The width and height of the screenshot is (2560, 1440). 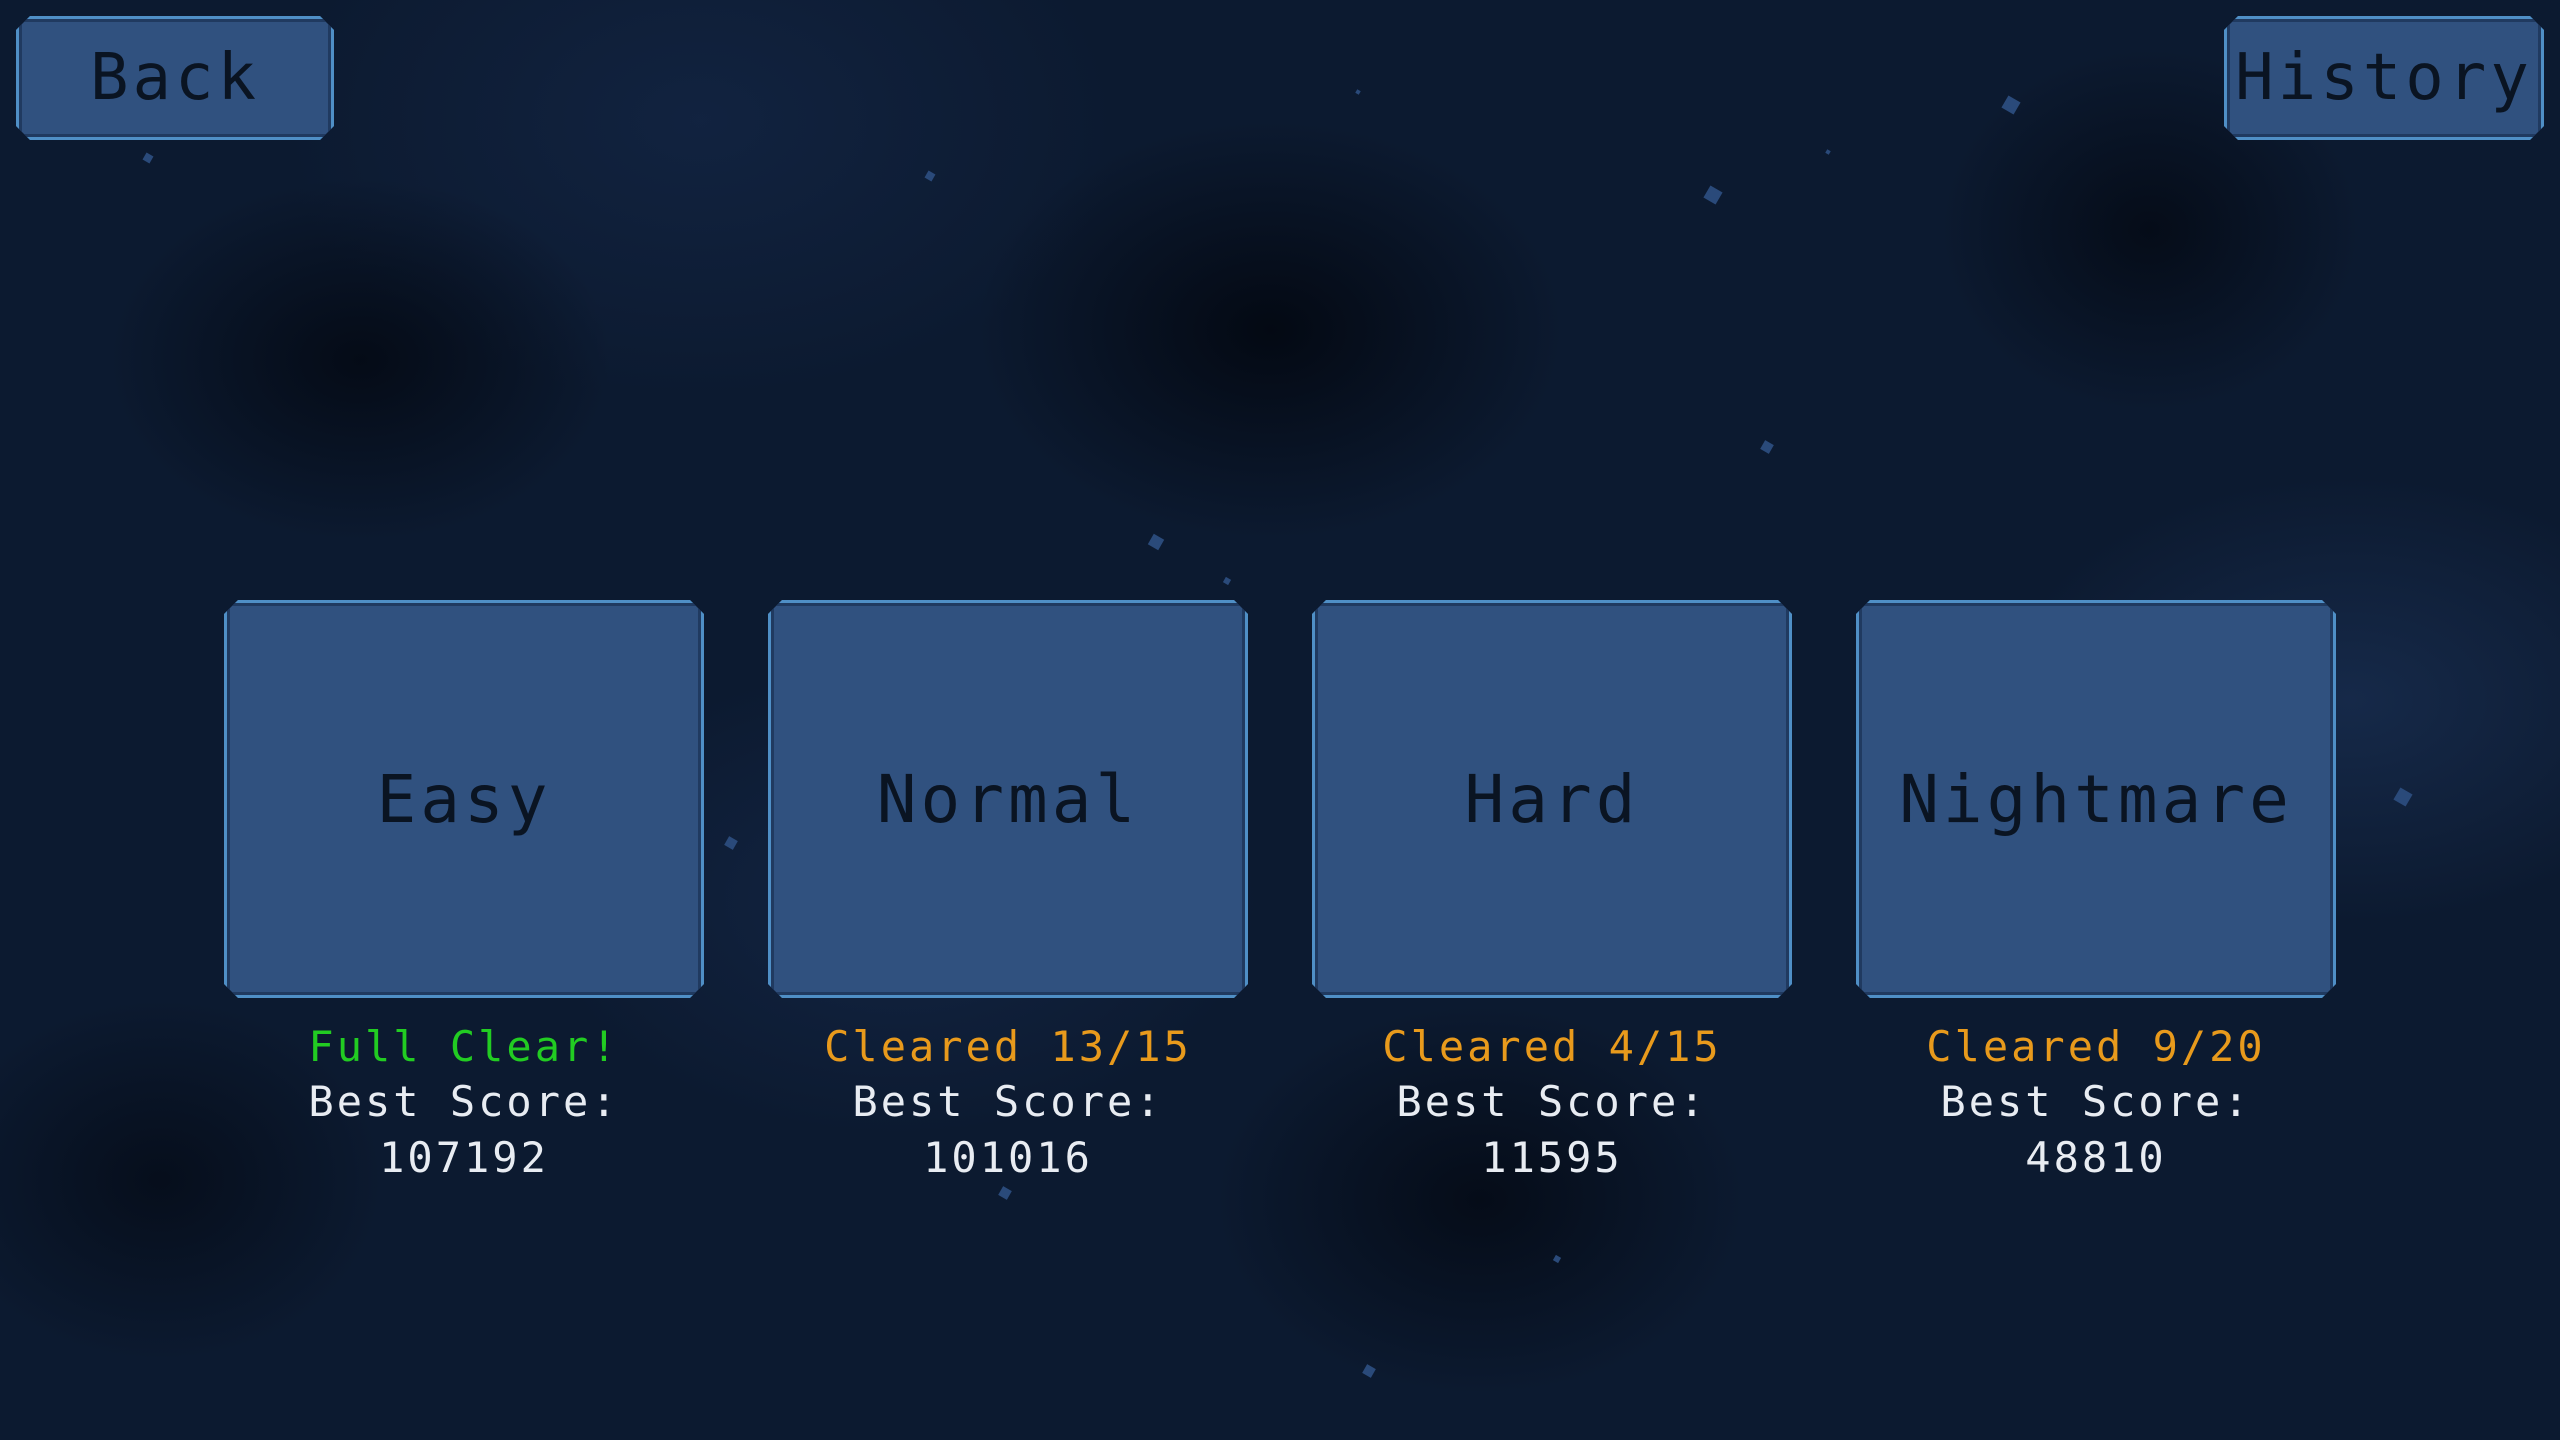 I want to click on clear-status: Cleared 4/15, so click(x=1552, y=1046).